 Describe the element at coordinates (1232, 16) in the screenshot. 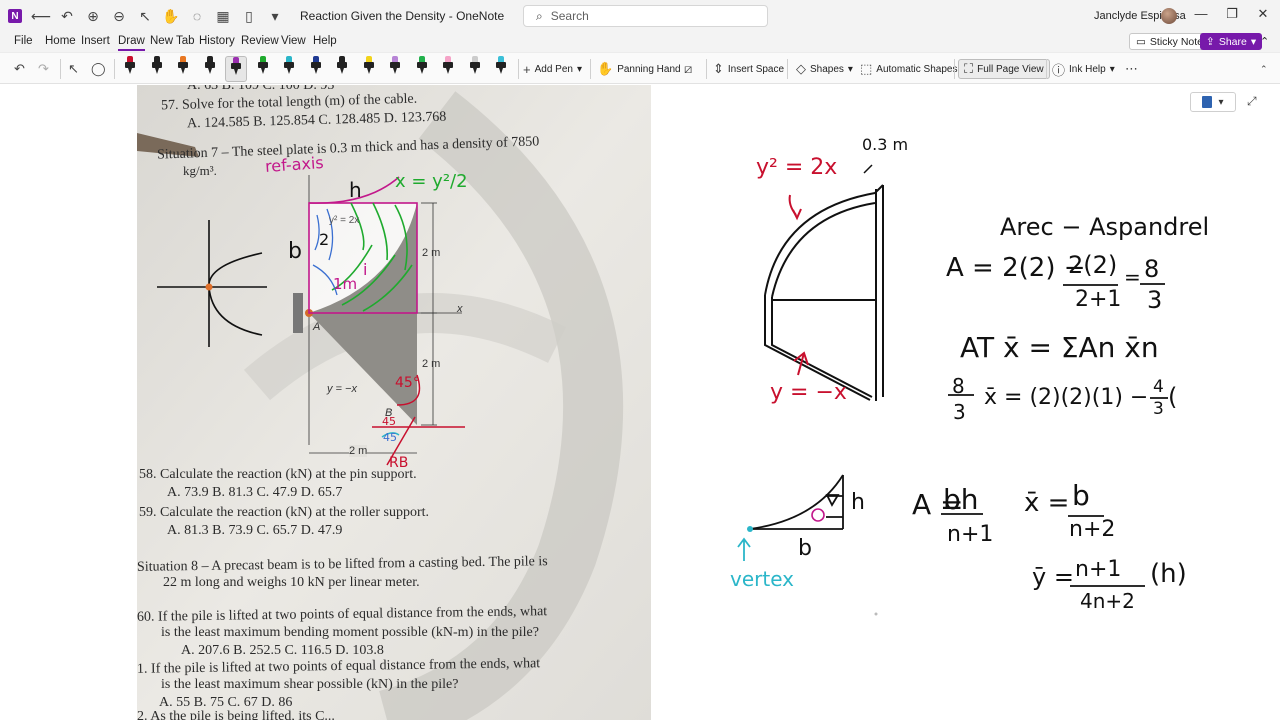

I see `restore-icon: ❐` at that location.